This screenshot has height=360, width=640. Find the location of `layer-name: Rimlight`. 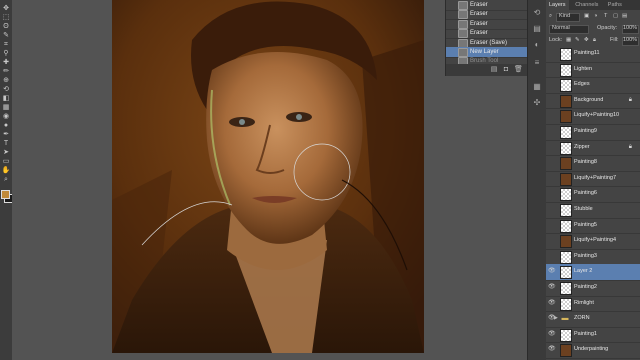

layer-name: Rimlight is located at coordinates (584, 302).